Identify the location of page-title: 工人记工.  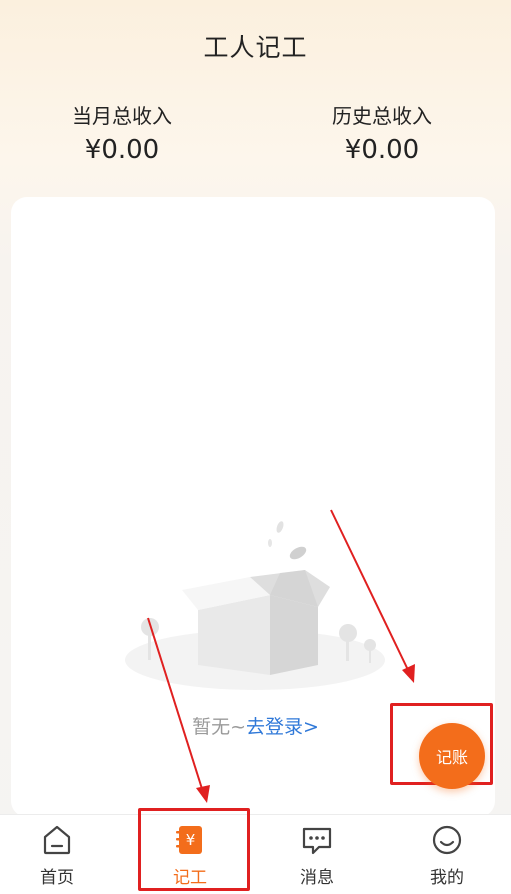
(255, 47).